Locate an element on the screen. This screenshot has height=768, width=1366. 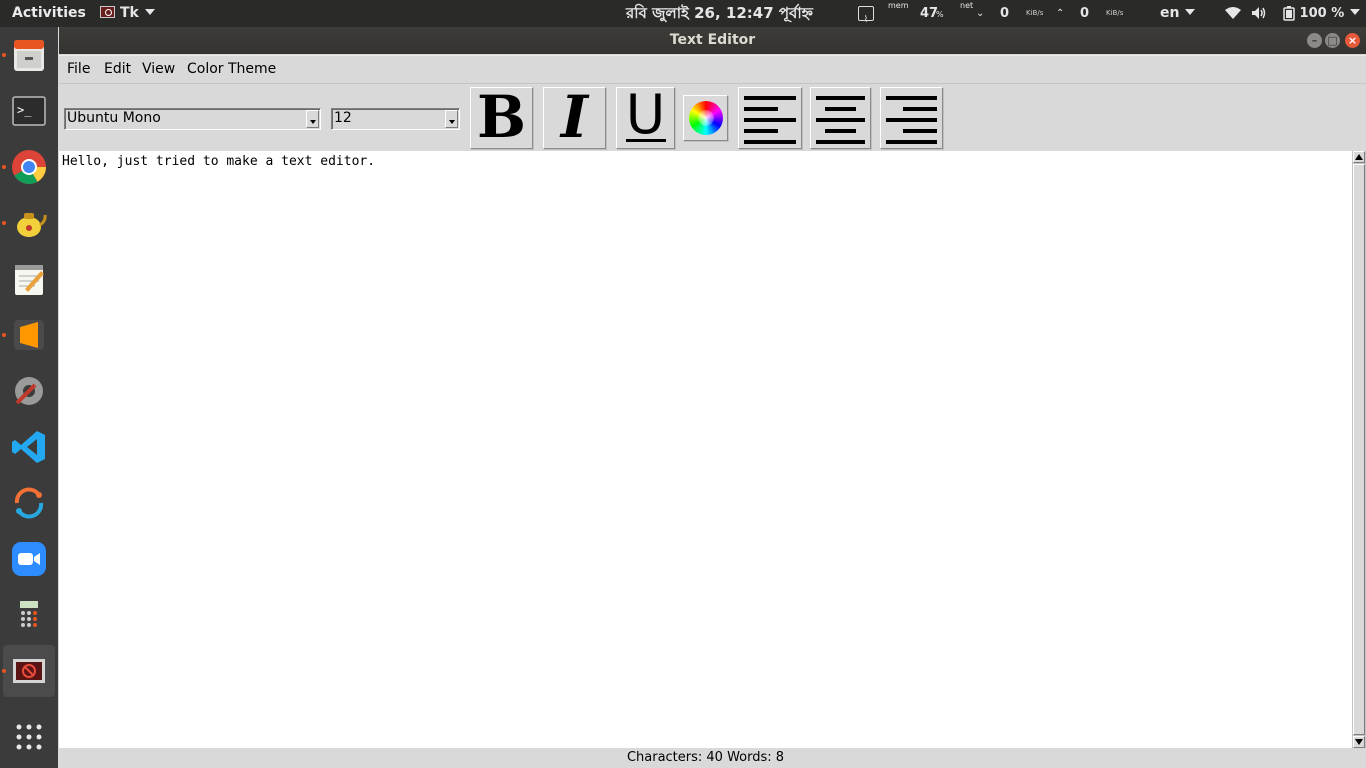
network-indicator: net ⌄ 0 KiB/s ⌃ 0 KiB/s is located at coordinates (1047, 13).